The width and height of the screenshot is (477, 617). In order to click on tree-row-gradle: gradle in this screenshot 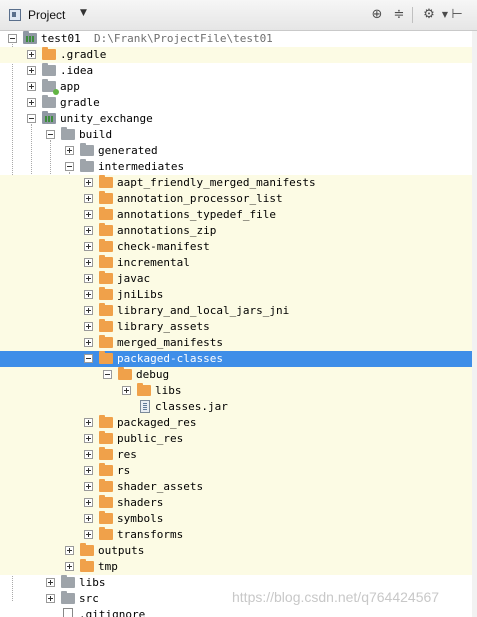, I will do `click(238, 103)`.